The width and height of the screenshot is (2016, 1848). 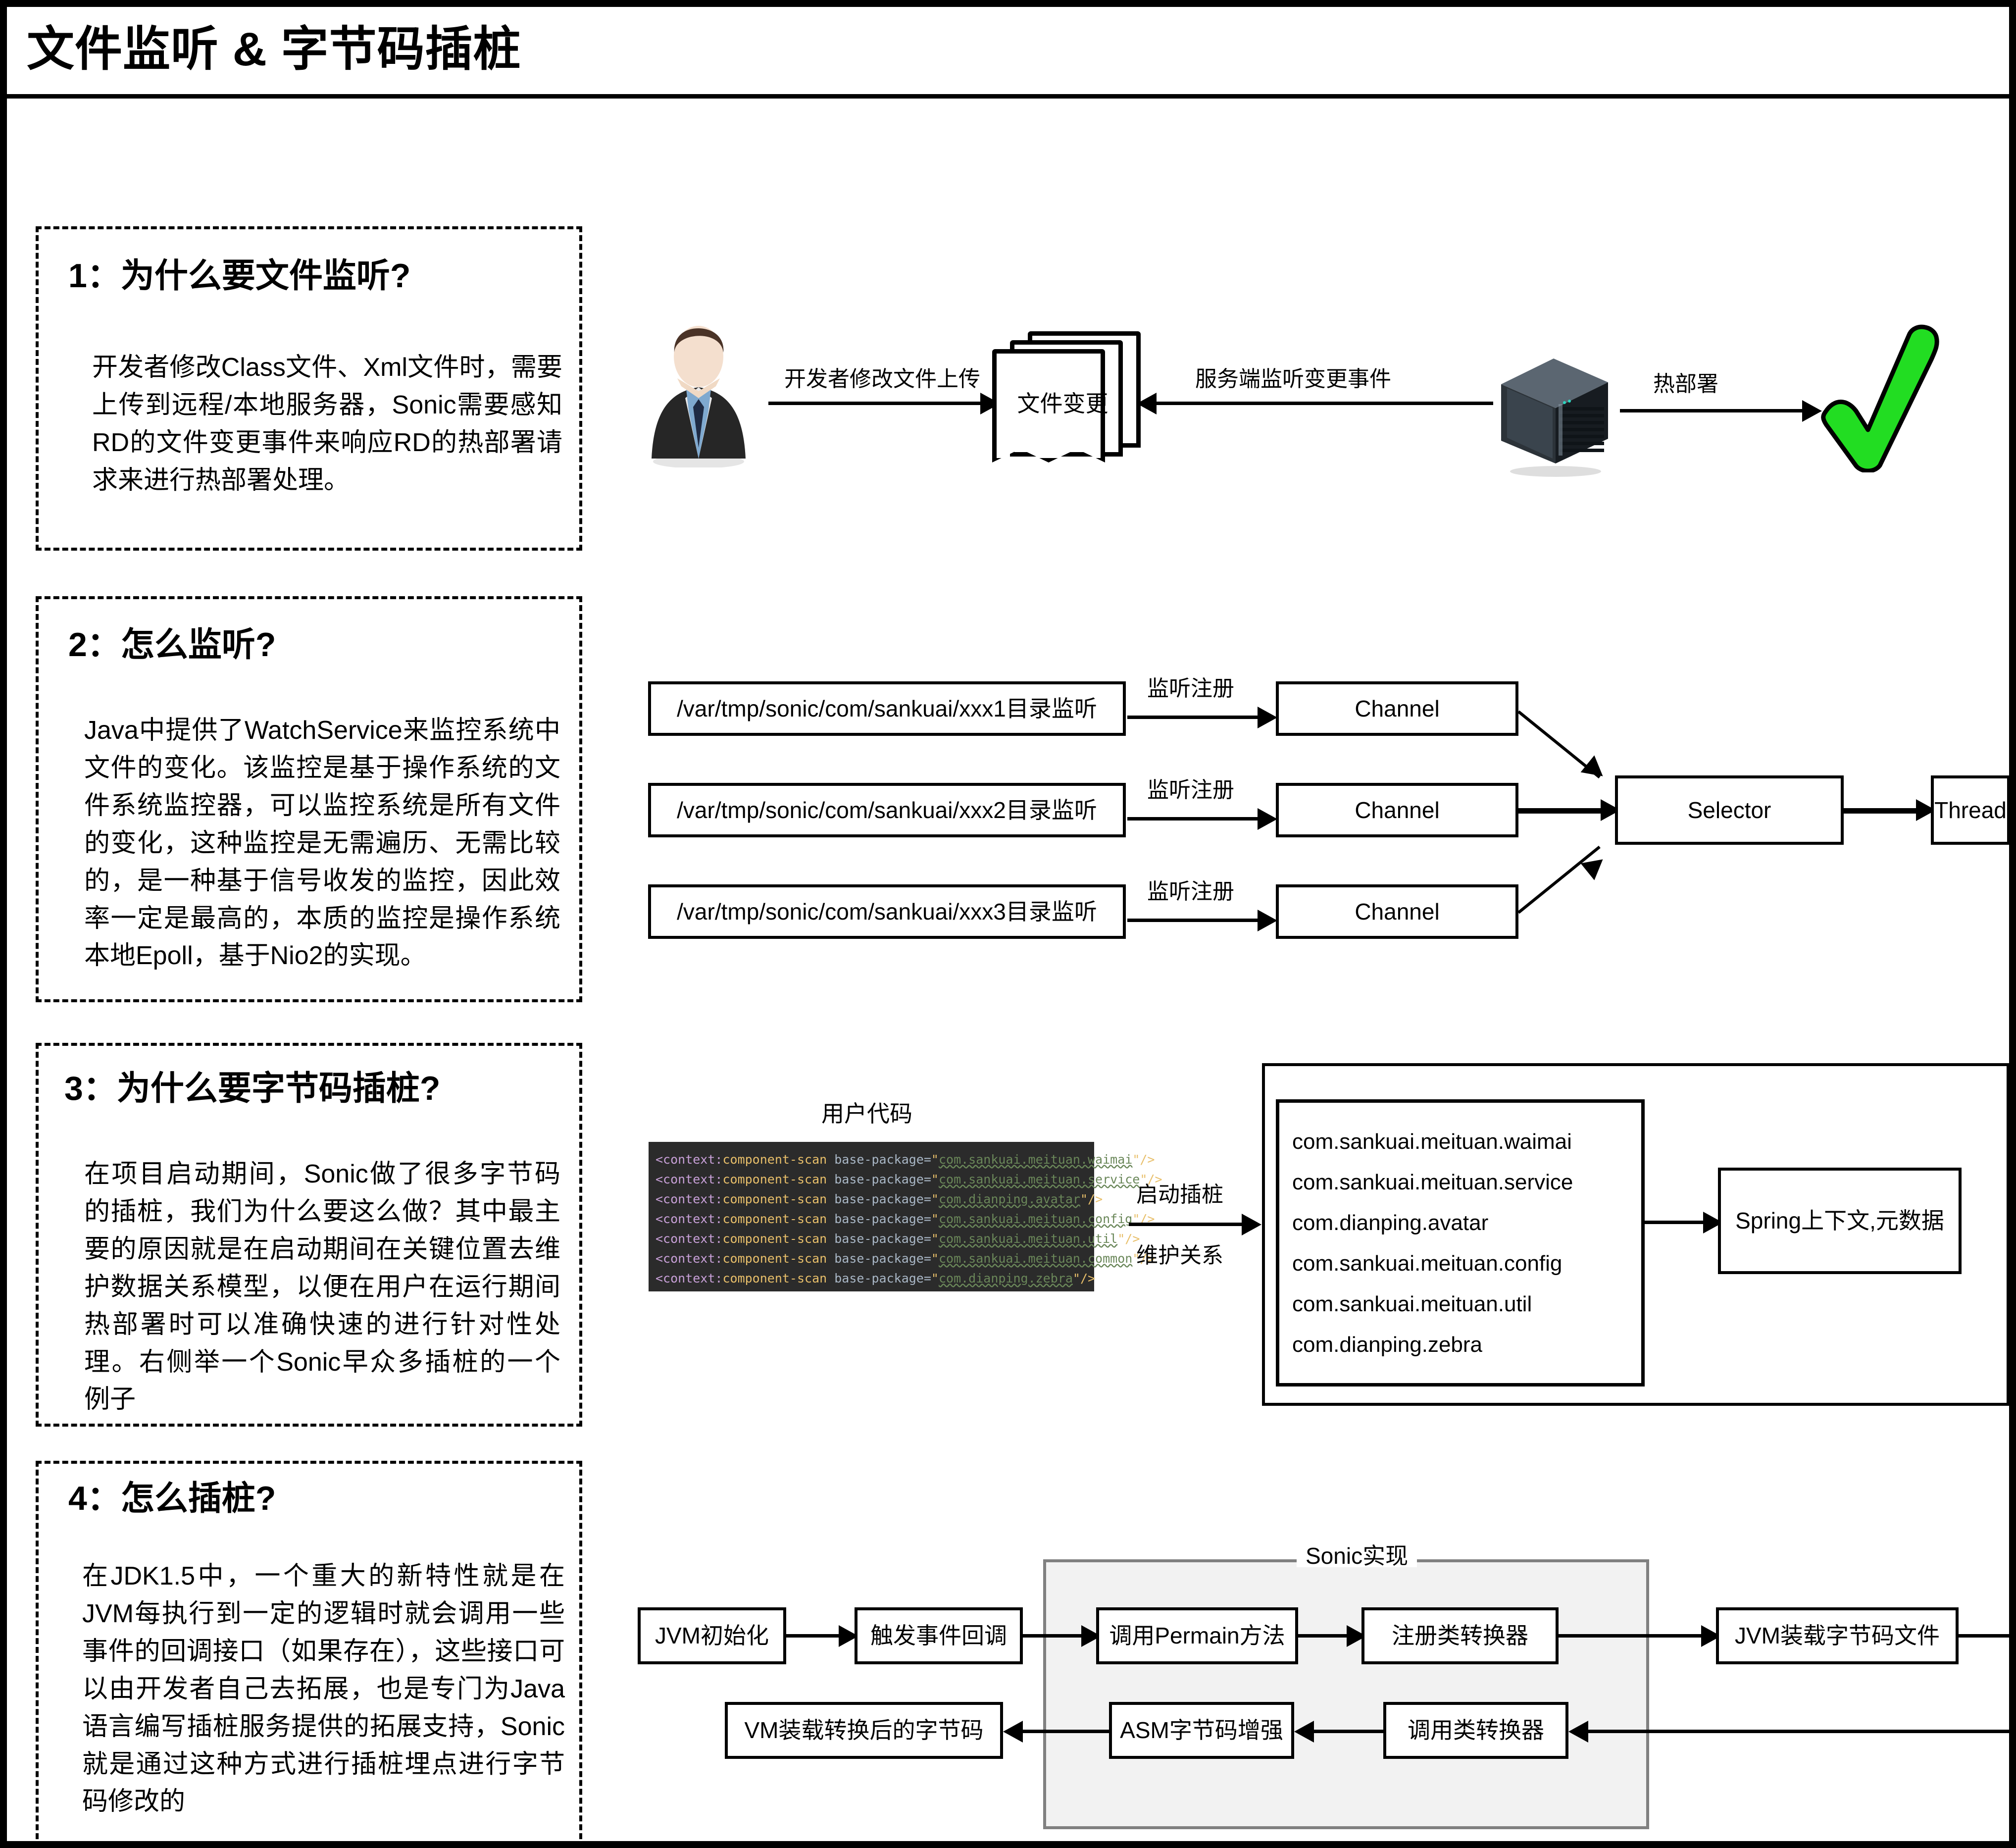 I want to click on step-vm-load-transformed: VM装载转换后的字节码, so click(x=864, y=1731).